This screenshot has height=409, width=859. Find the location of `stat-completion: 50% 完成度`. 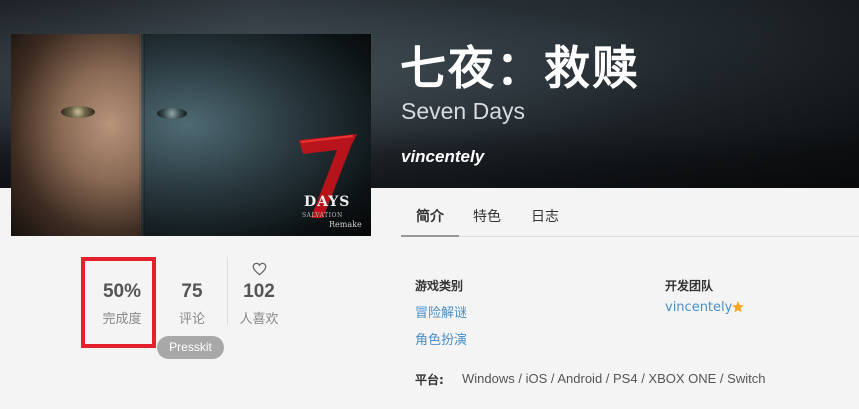

stat-completion: 50% 完成度 is located at coordinates (122, 304).